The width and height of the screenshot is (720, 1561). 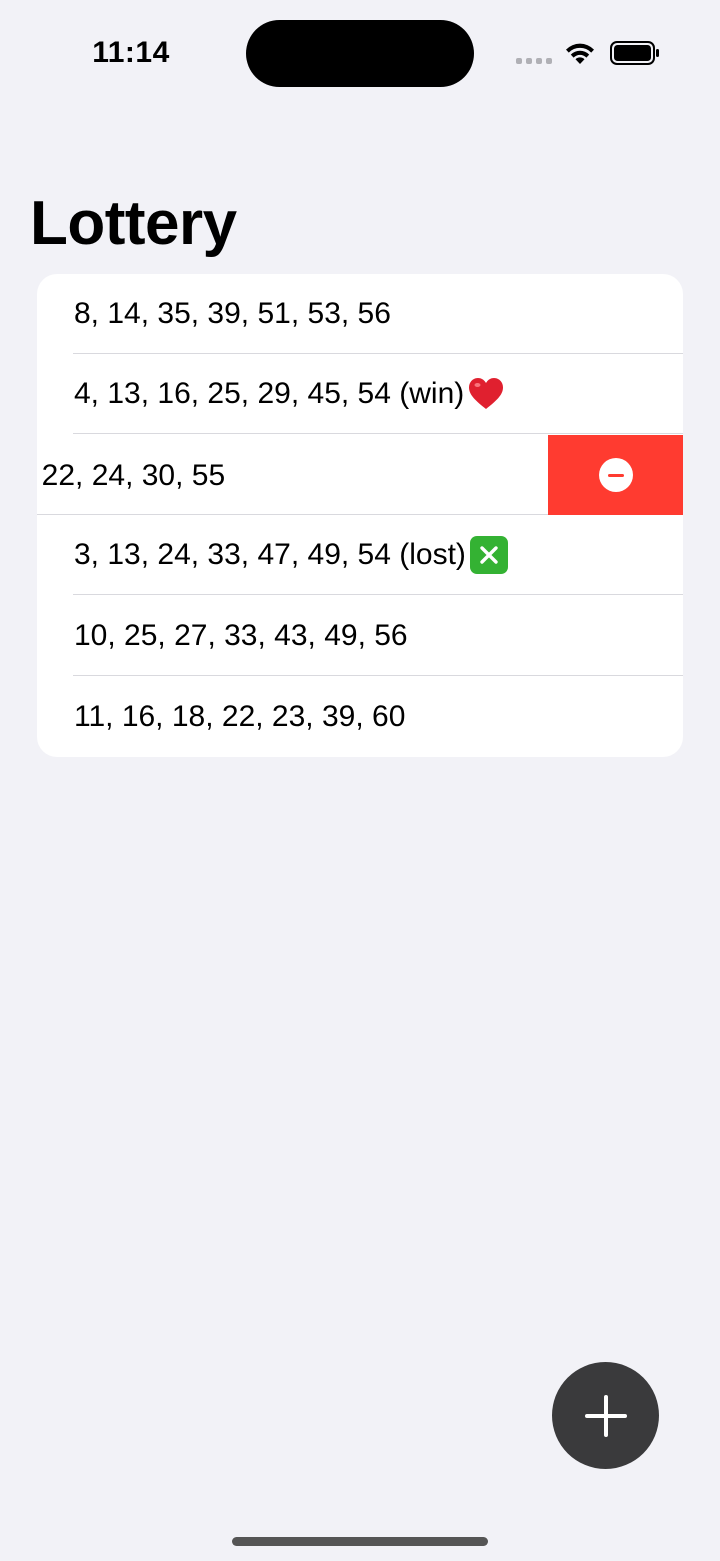 What do you see at coordinates (360, 1541) in the screenshot?
I see `home-indicator` at bounding box center [360, 1541].